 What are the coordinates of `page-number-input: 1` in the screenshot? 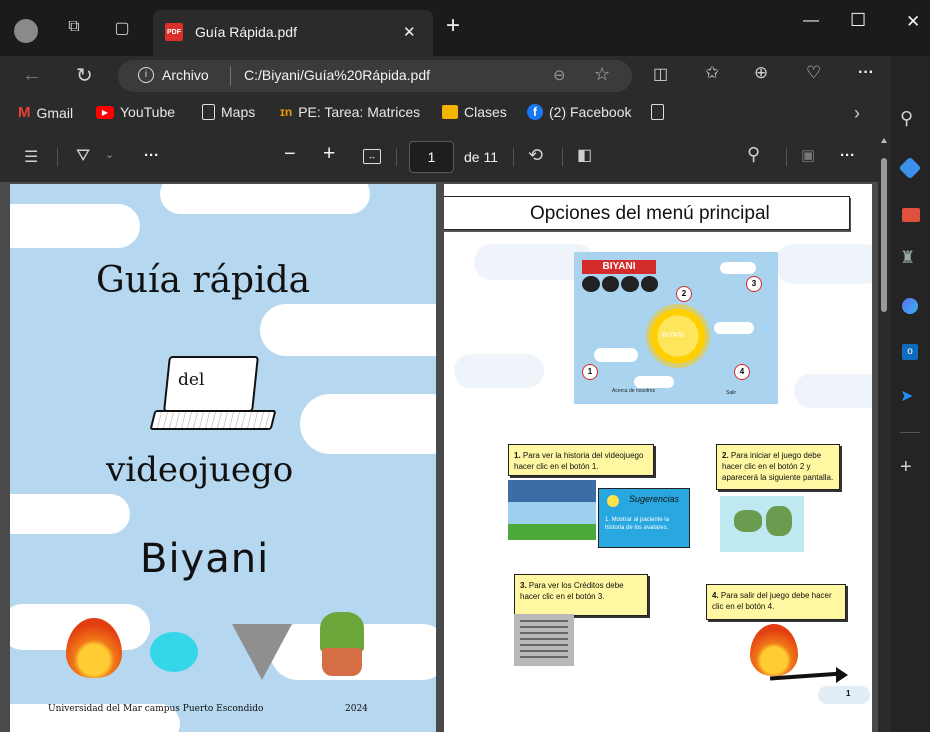 It's located at (431, 157).